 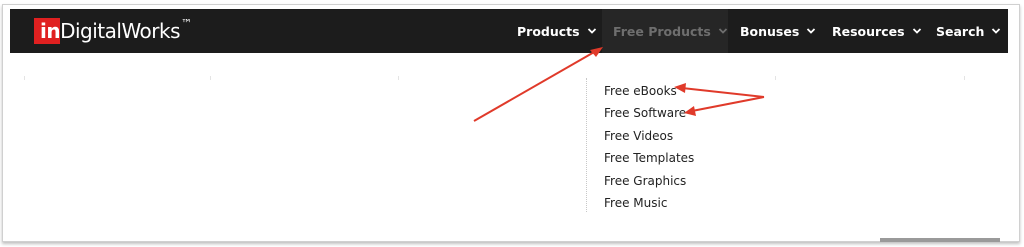 I want to click on dropdown-item-free-music: Free Music, so click(x=649, y=203).